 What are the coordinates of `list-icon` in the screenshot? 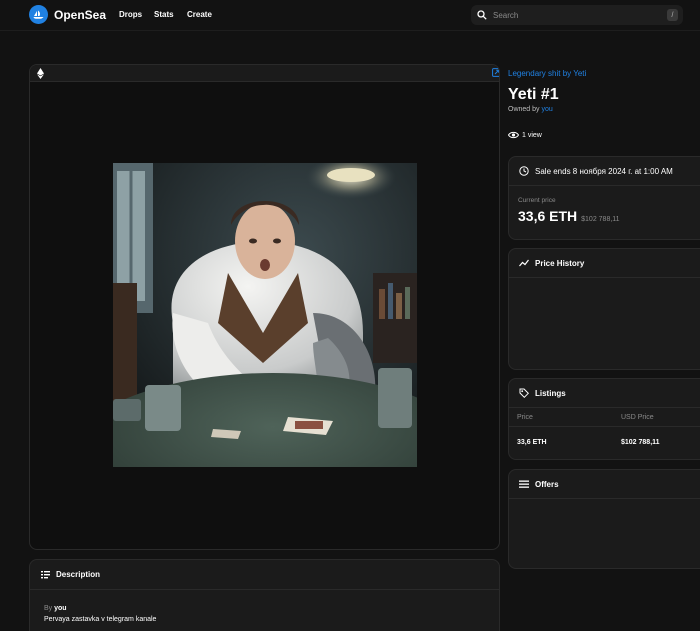 It's located at (524, 484).